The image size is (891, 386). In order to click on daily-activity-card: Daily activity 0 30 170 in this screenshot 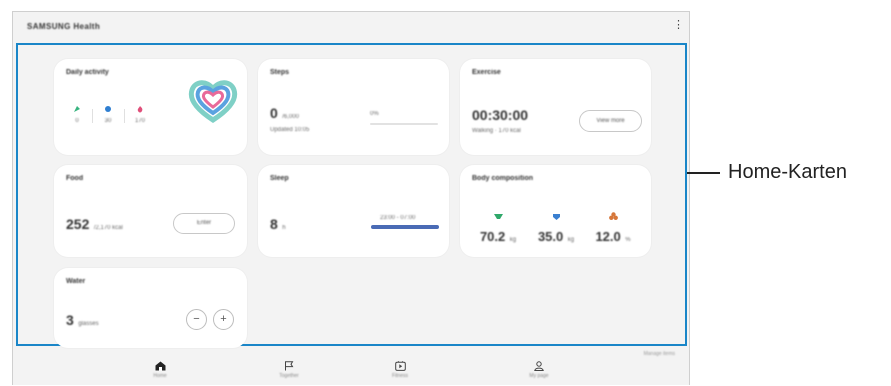, I will do `click(150, 107)`.